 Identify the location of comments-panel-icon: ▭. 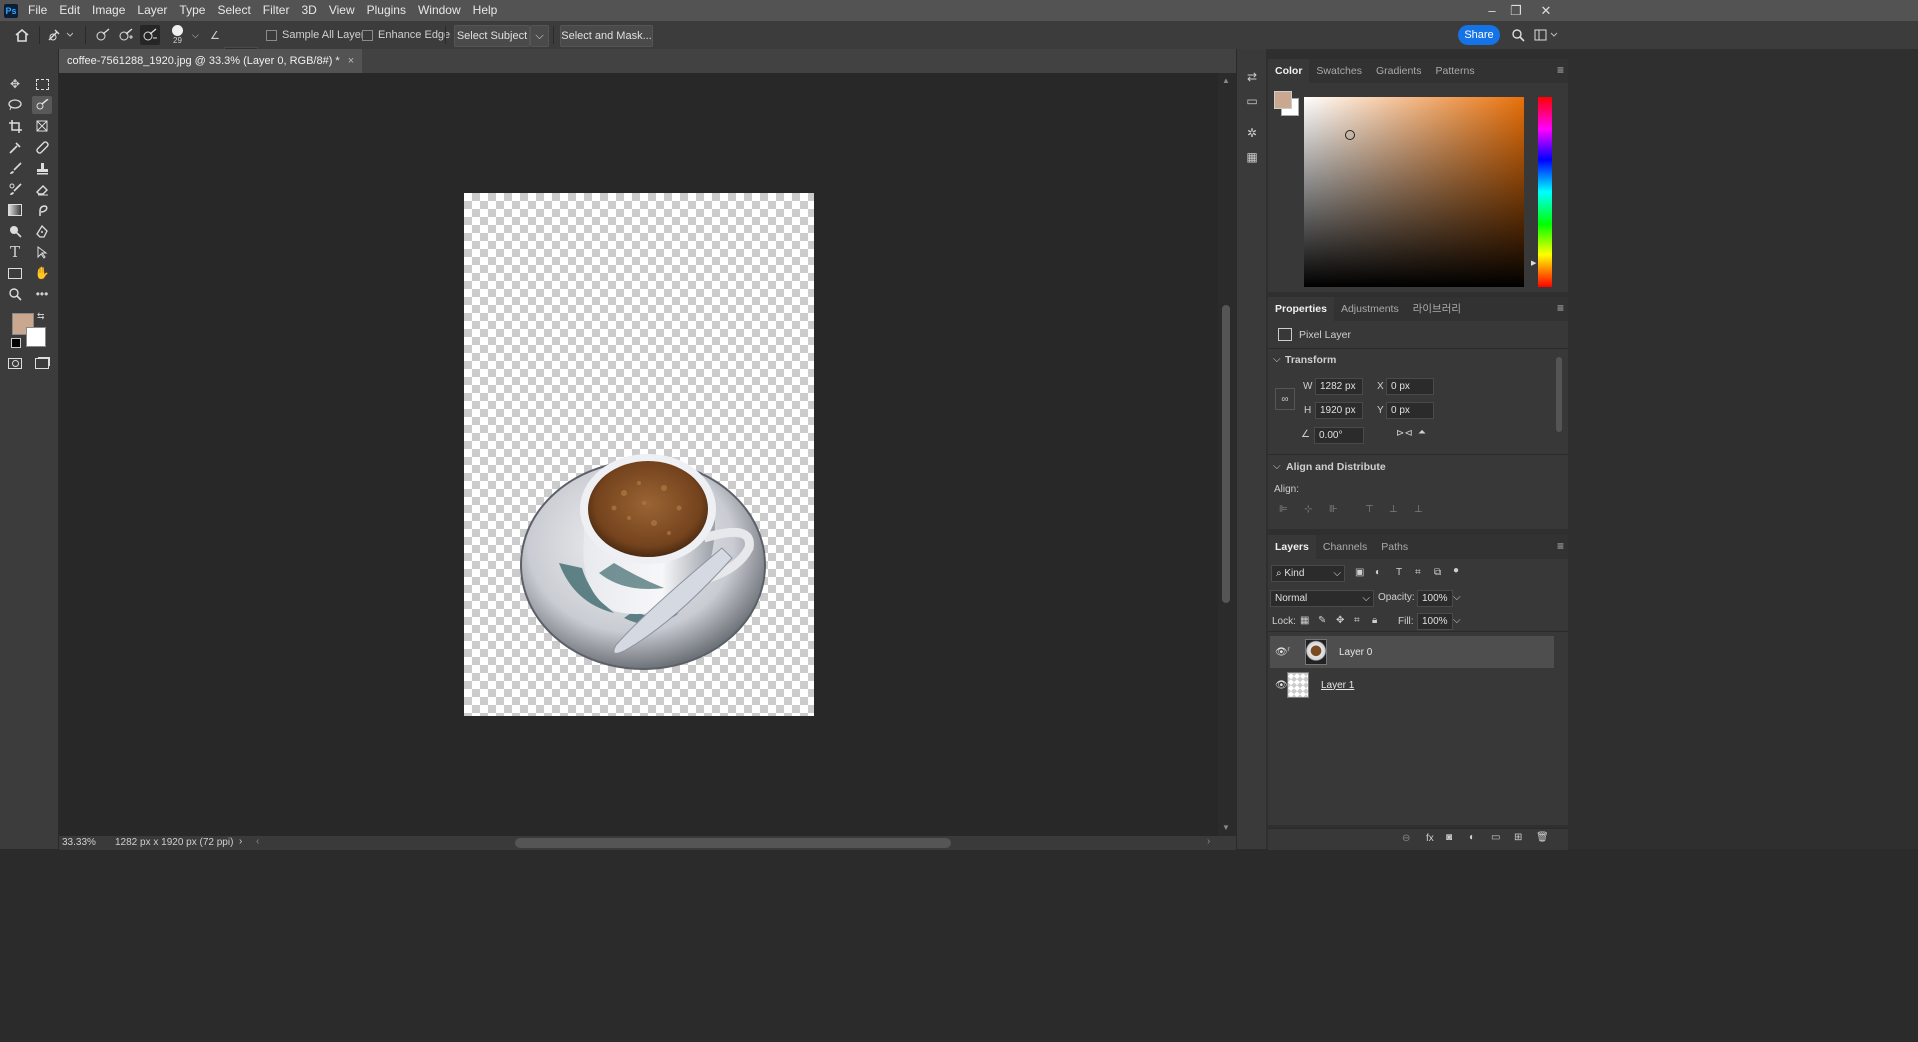
(1252, 101).